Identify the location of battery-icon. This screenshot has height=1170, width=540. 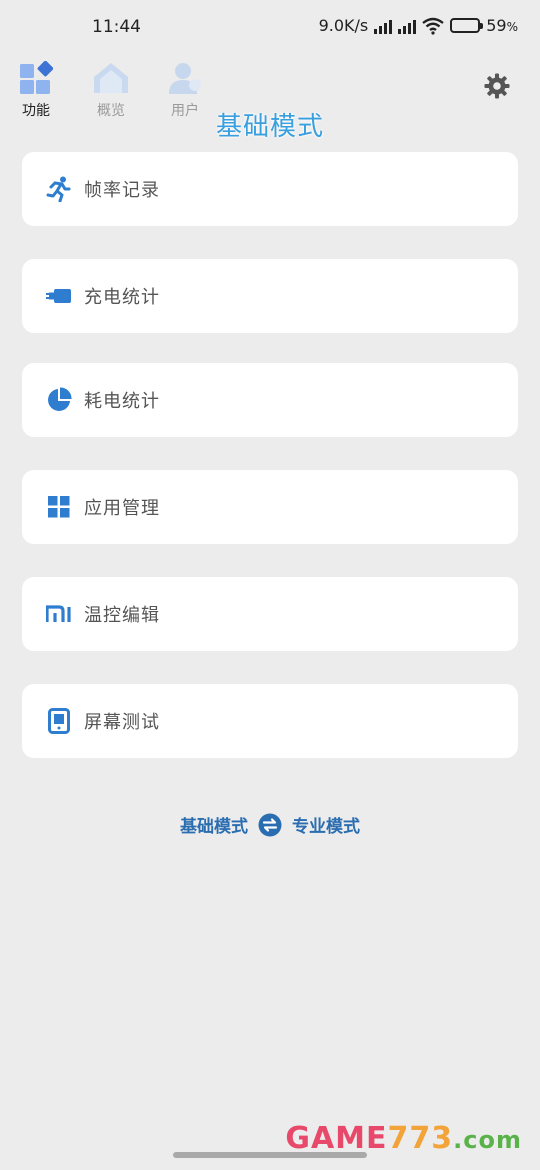
(467, 25).